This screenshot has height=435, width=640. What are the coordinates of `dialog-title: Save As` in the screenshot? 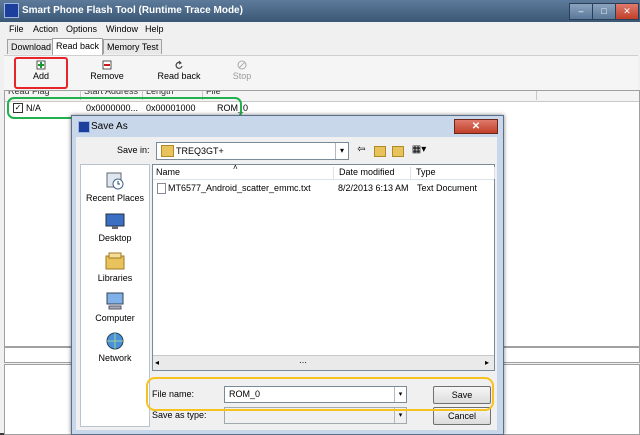 It's located at (109, 126).